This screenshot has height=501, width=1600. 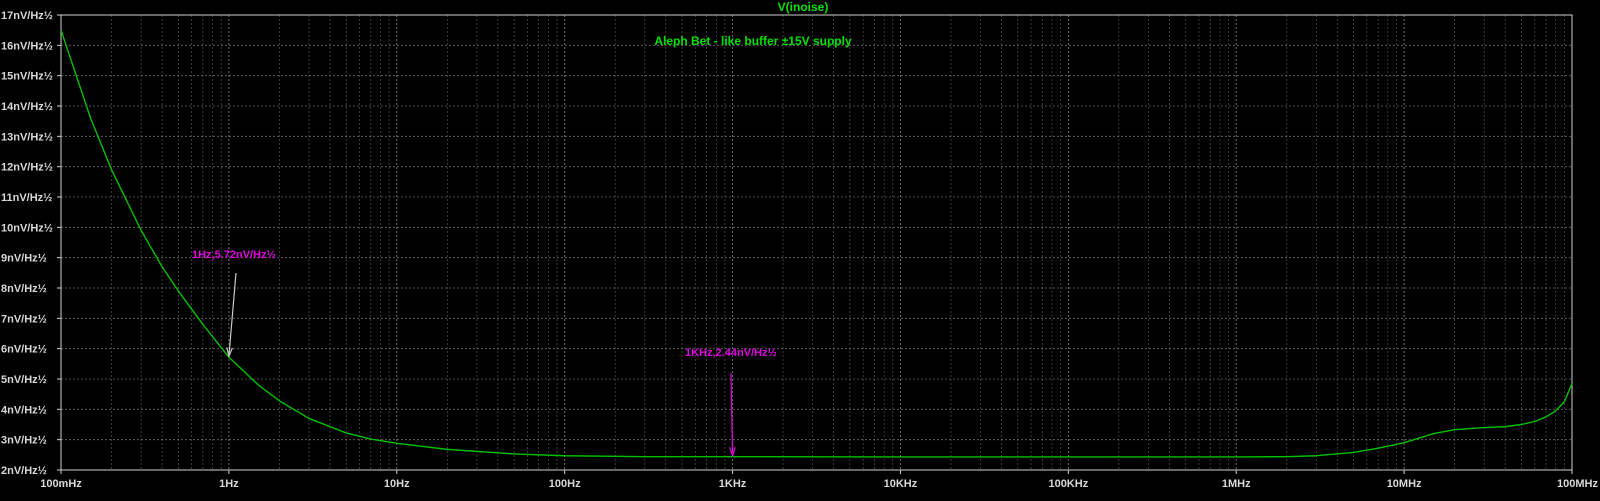 I want to click on annotation-label: 1Hz,5.72nV/Hz½, so click(x=234, y=255).